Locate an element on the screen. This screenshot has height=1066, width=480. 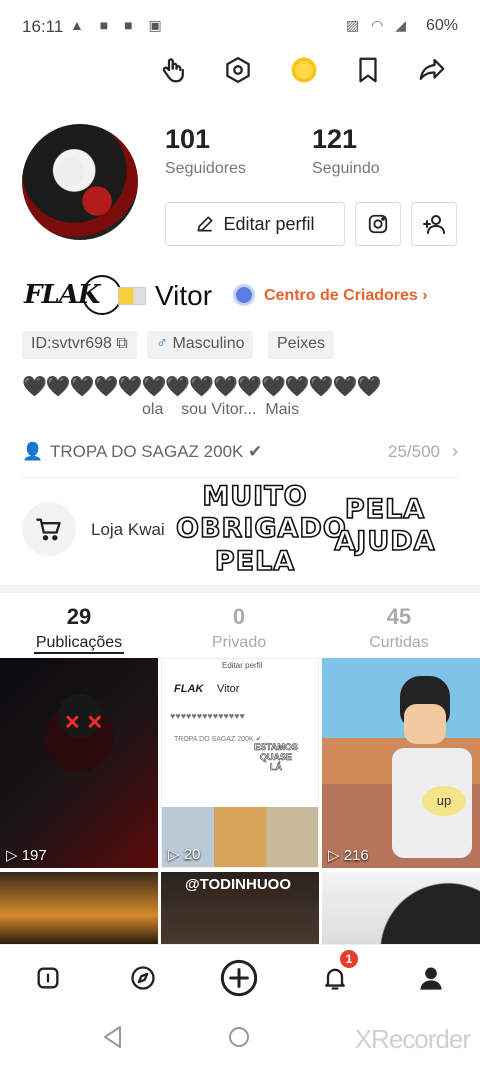
post-thumbnail: @TODINHUOO is located at coordinates (240, 908).